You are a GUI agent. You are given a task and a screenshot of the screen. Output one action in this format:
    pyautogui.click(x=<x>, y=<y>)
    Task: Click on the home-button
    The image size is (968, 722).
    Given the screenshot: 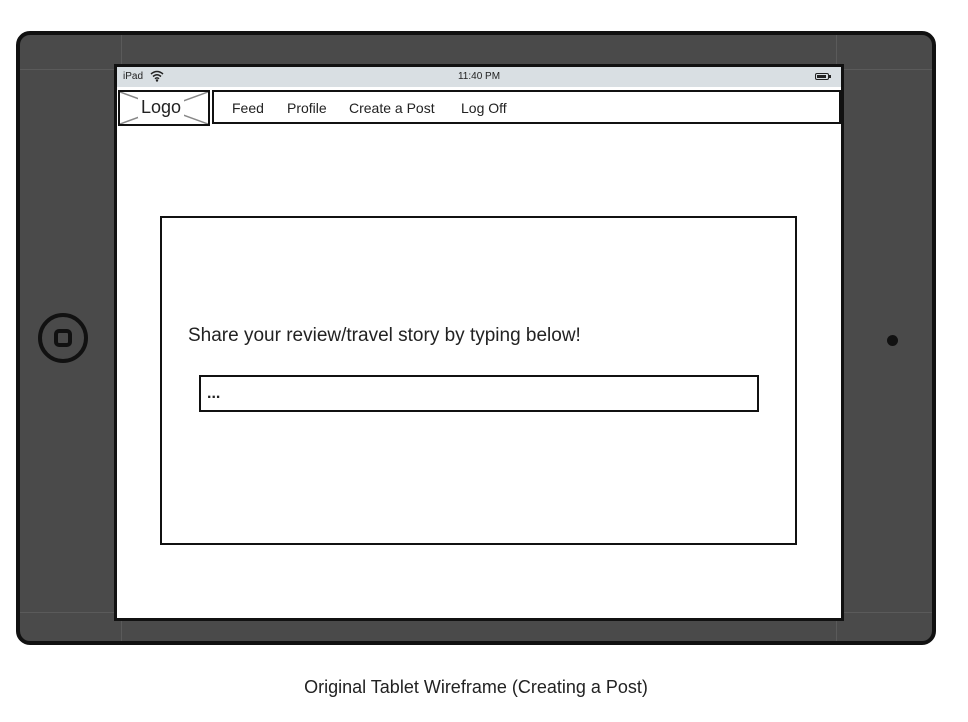 What is the action you would take?
    pyautogui.click(x=63, y=338)
    